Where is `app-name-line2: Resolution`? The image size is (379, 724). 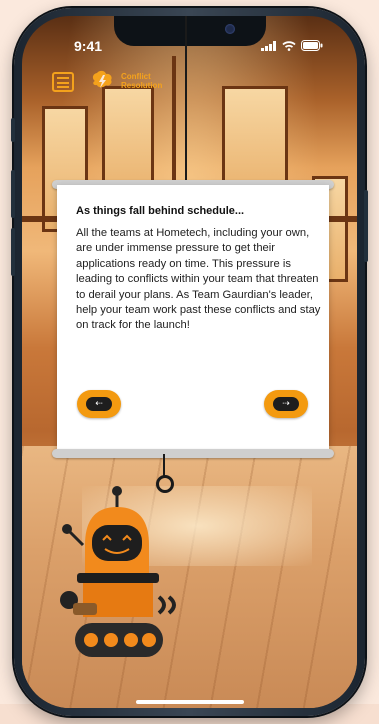 app-name-line2: Resolution is located at coordinates (142, 85).